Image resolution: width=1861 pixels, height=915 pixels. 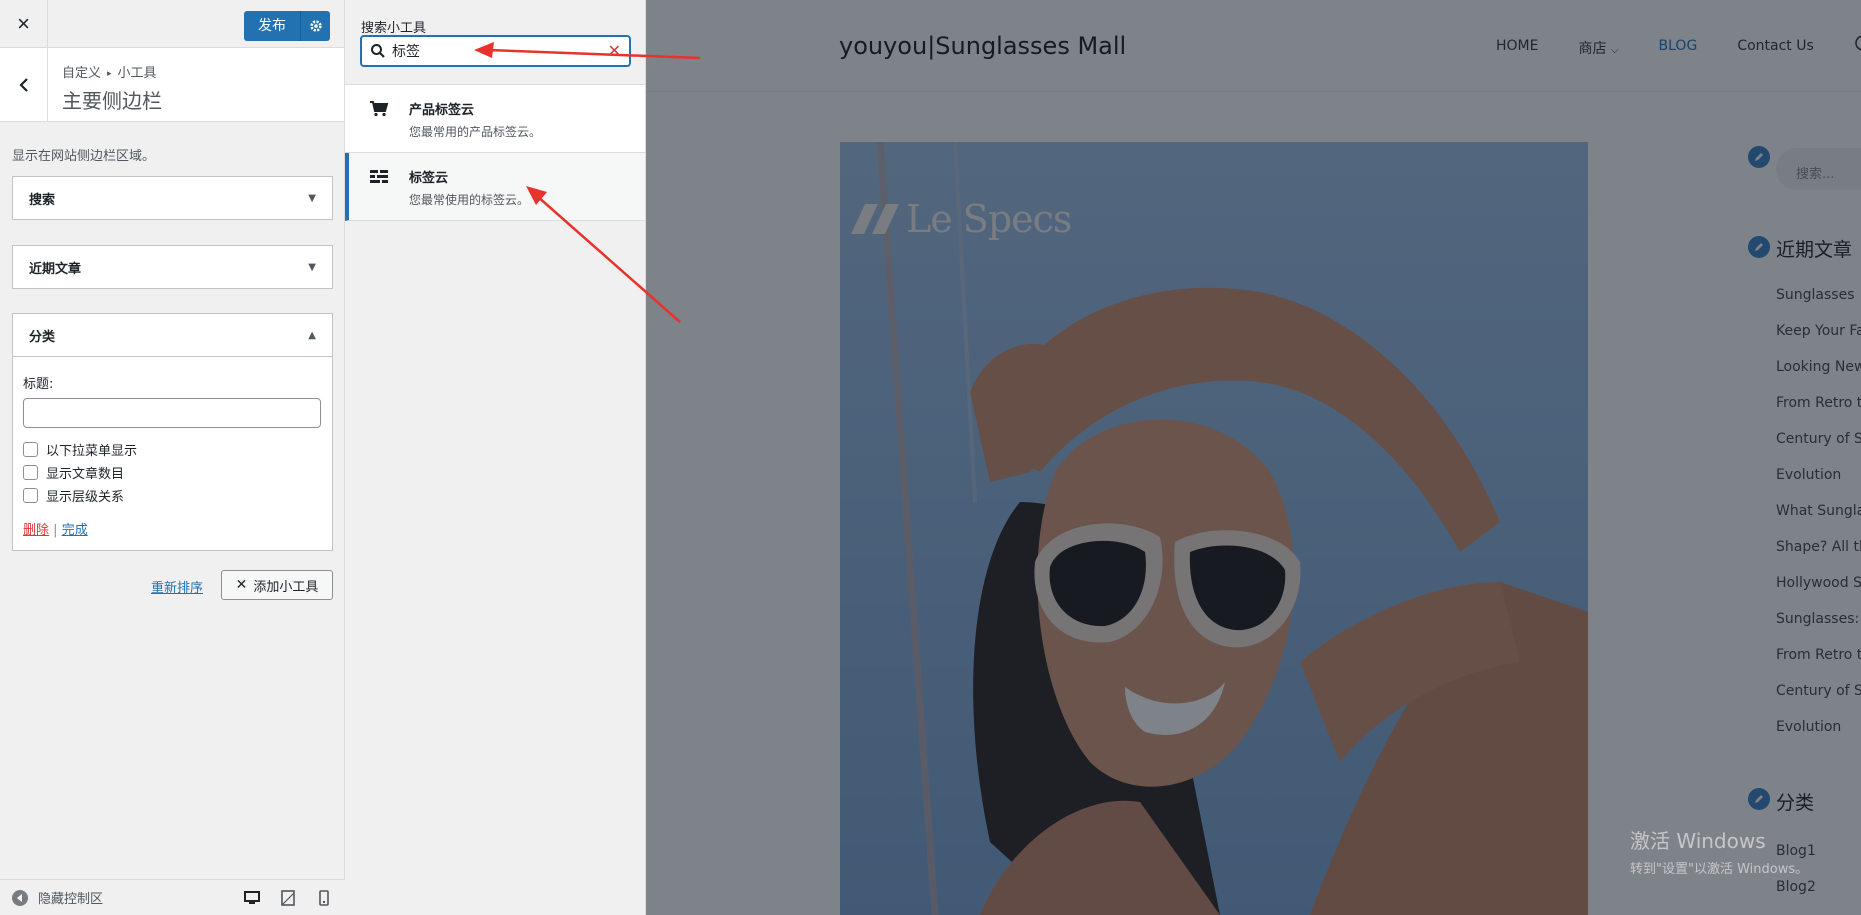 I want to click on customizer-footer: 隐藏控制区, so click(x=172, y=897).